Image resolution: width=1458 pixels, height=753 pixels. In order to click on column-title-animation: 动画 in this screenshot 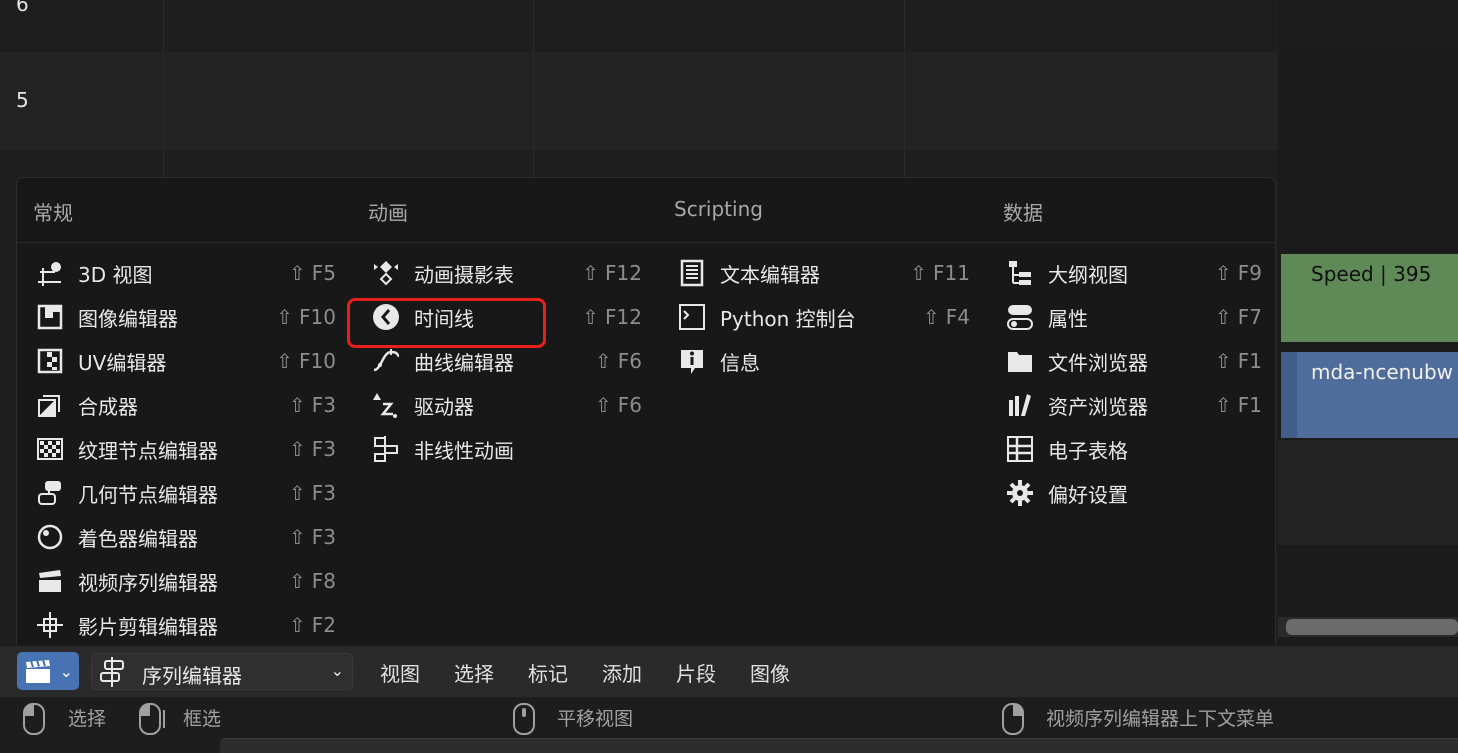, I will do `click(388, 213)`.